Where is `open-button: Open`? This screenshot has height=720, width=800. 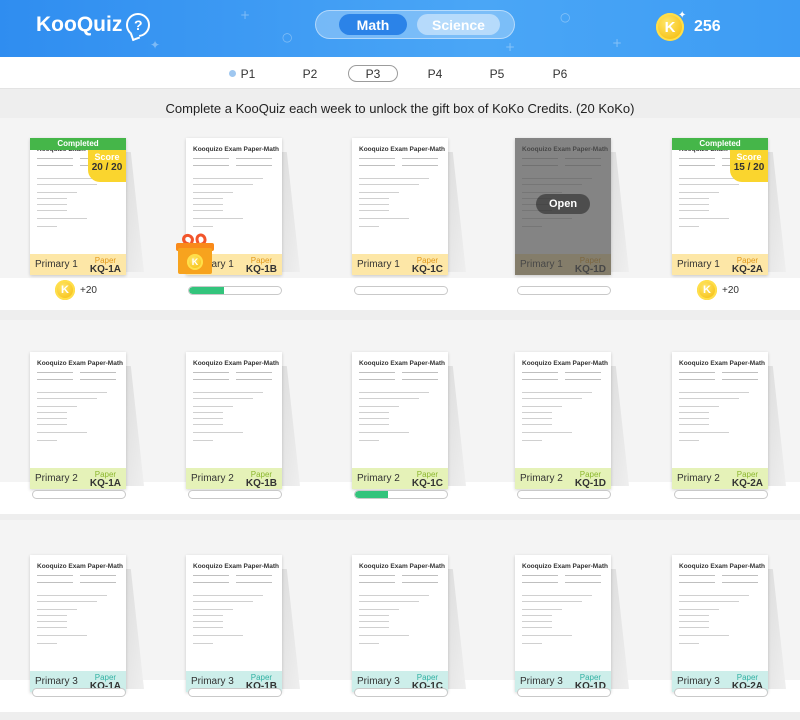 open-button: Open is located at coordinates (563, 204).